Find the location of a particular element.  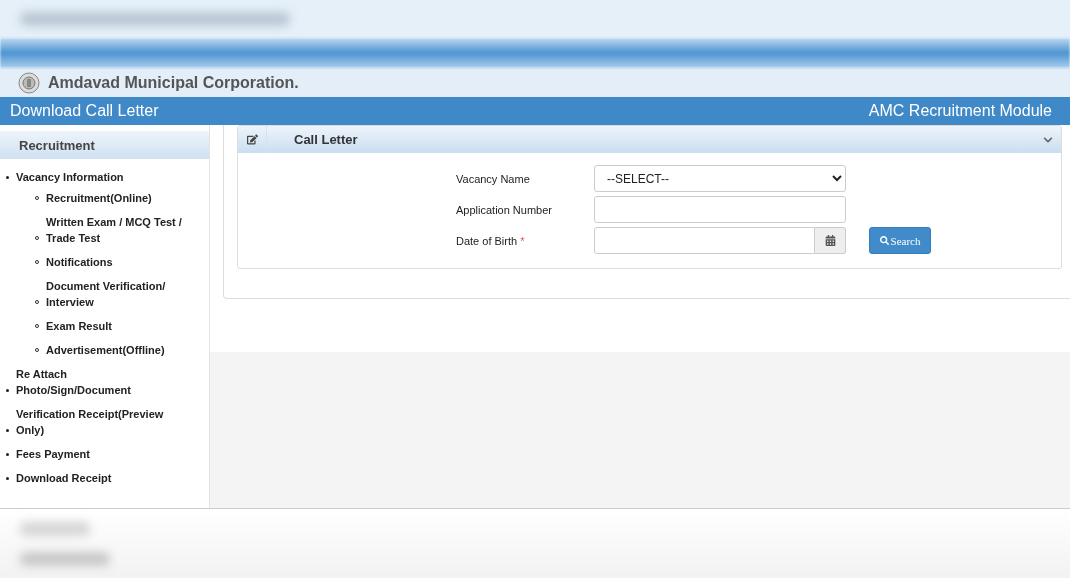

field-label: Date of Birth * is located at coordinates (491, 240).